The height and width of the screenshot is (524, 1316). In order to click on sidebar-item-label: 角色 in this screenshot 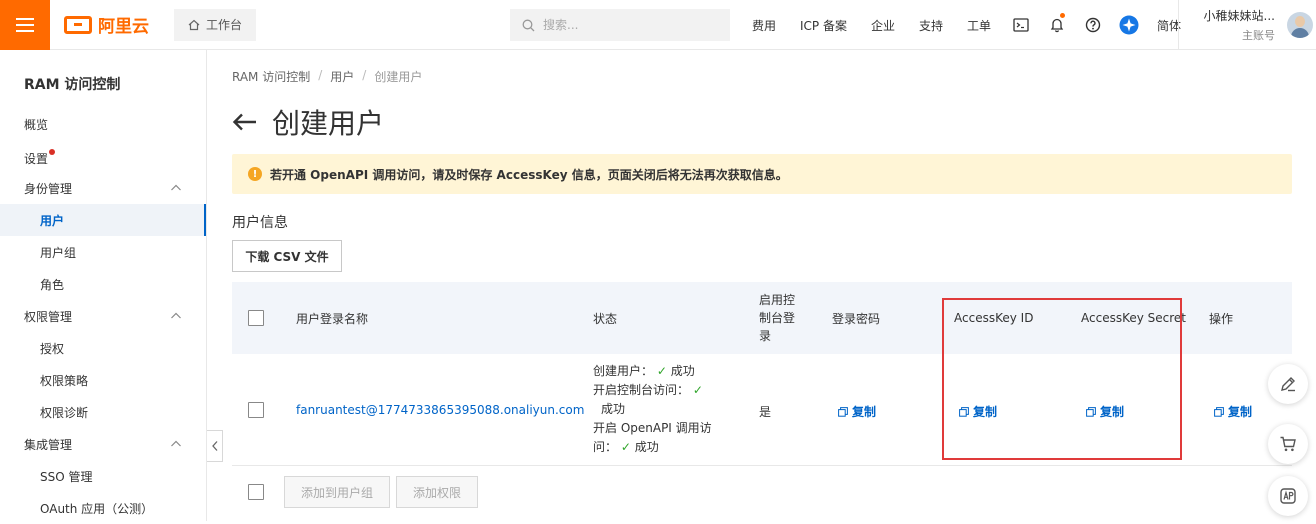, I will do `click(52, 284)`.